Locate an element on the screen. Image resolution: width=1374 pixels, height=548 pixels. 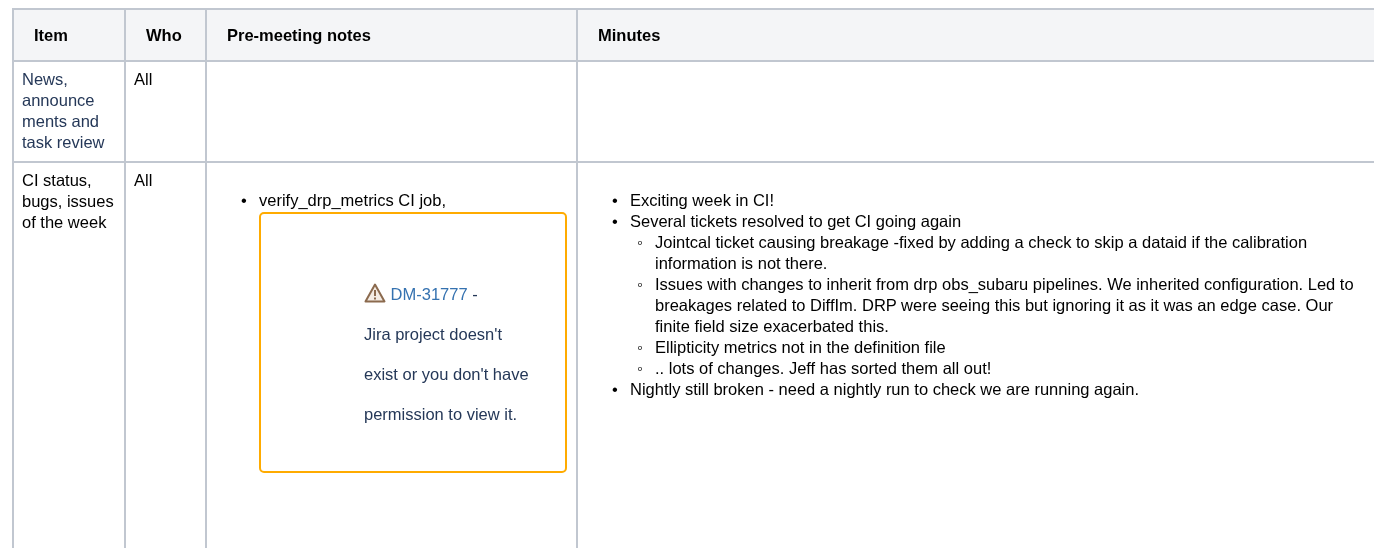
column-header: Pre-meeting notes is located at coordinates (299, 35).